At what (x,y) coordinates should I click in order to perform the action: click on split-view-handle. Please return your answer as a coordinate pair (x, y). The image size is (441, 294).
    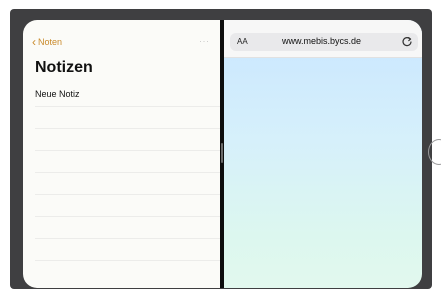
    Looking at the image, I should click on (222, 153).